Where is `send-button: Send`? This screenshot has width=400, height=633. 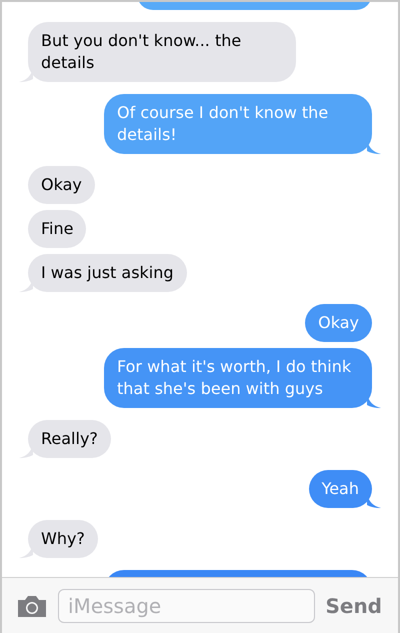 send-button: Send is located at coordinates (354, 605).